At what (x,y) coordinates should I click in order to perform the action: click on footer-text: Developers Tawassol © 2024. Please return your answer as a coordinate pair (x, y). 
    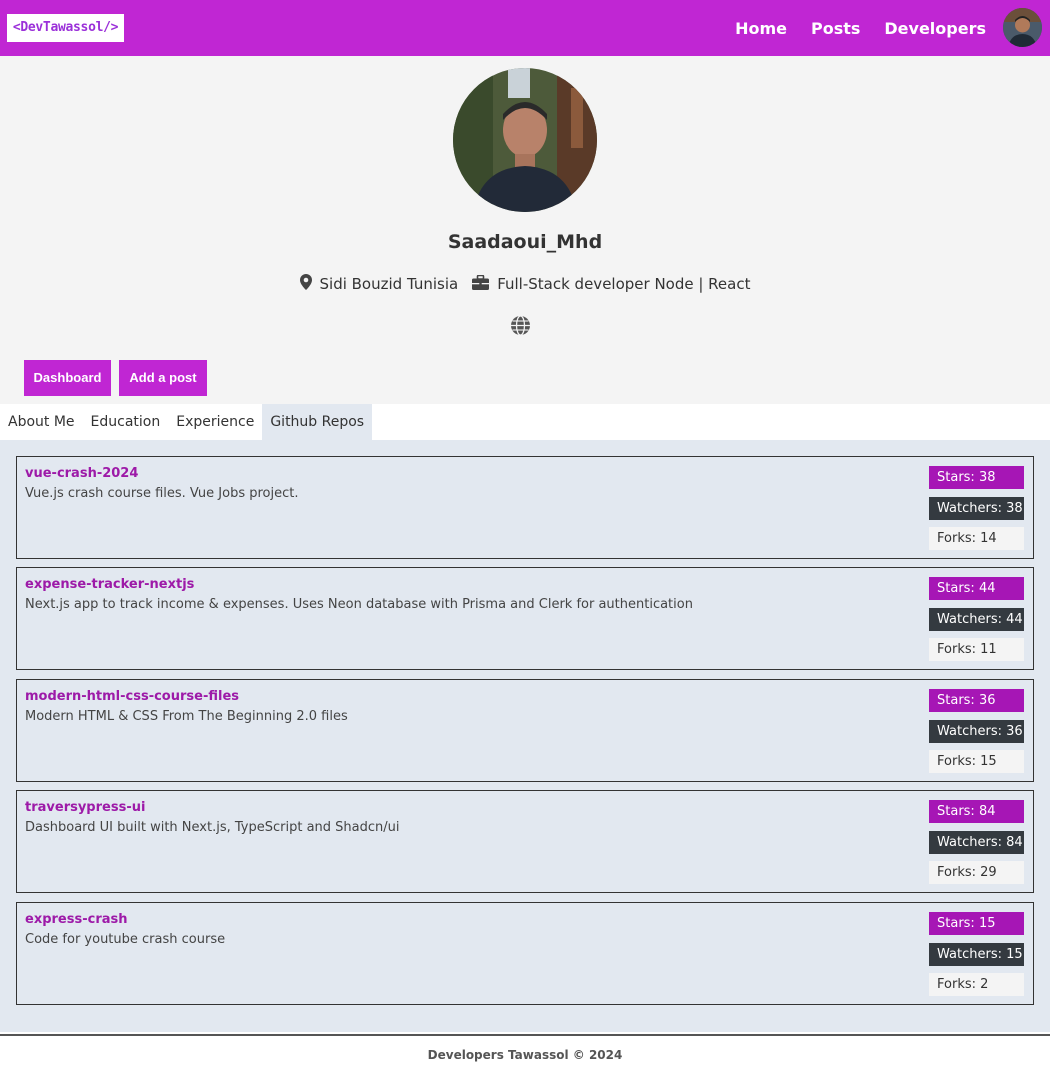
    Looking at the image, I should click on (525, 1055).